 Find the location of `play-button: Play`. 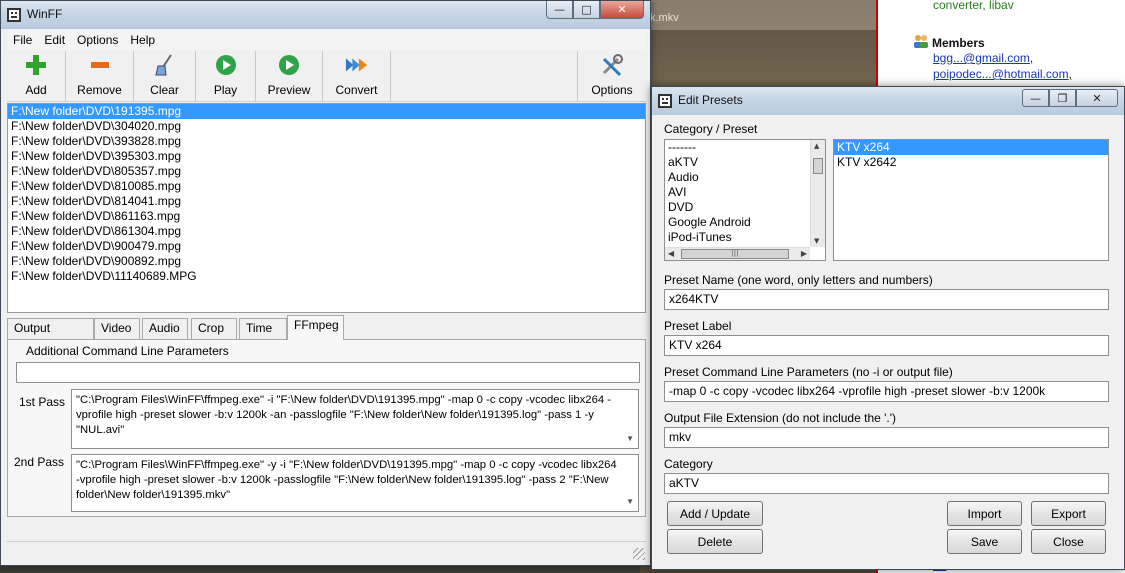

play-button: Play is located at coordinates (226, 76).